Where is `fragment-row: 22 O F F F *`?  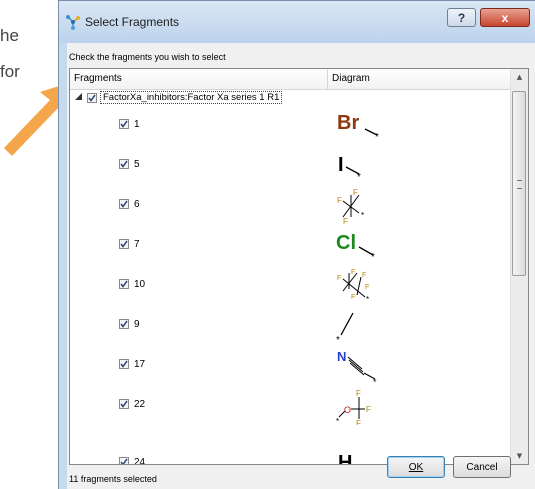
fragment-row: 22 O F F F * is located at coordinates (291, 407).